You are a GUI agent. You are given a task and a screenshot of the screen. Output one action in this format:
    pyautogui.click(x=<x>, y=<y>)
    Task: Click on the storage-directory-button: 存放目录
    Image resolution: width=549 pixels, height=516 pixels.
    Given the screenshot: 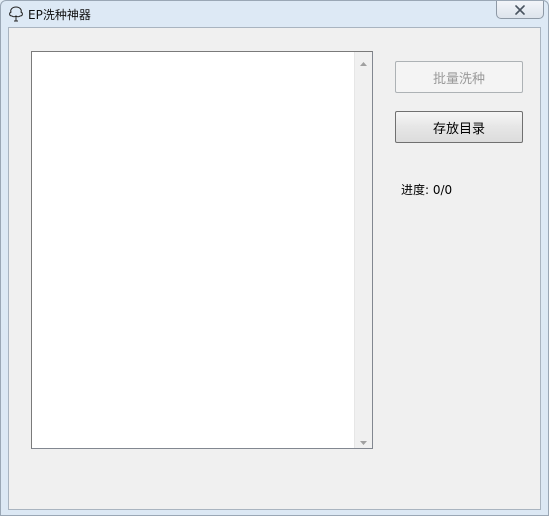 What is the action you would take?
    pyautogui.click(x=459, y=127)
    